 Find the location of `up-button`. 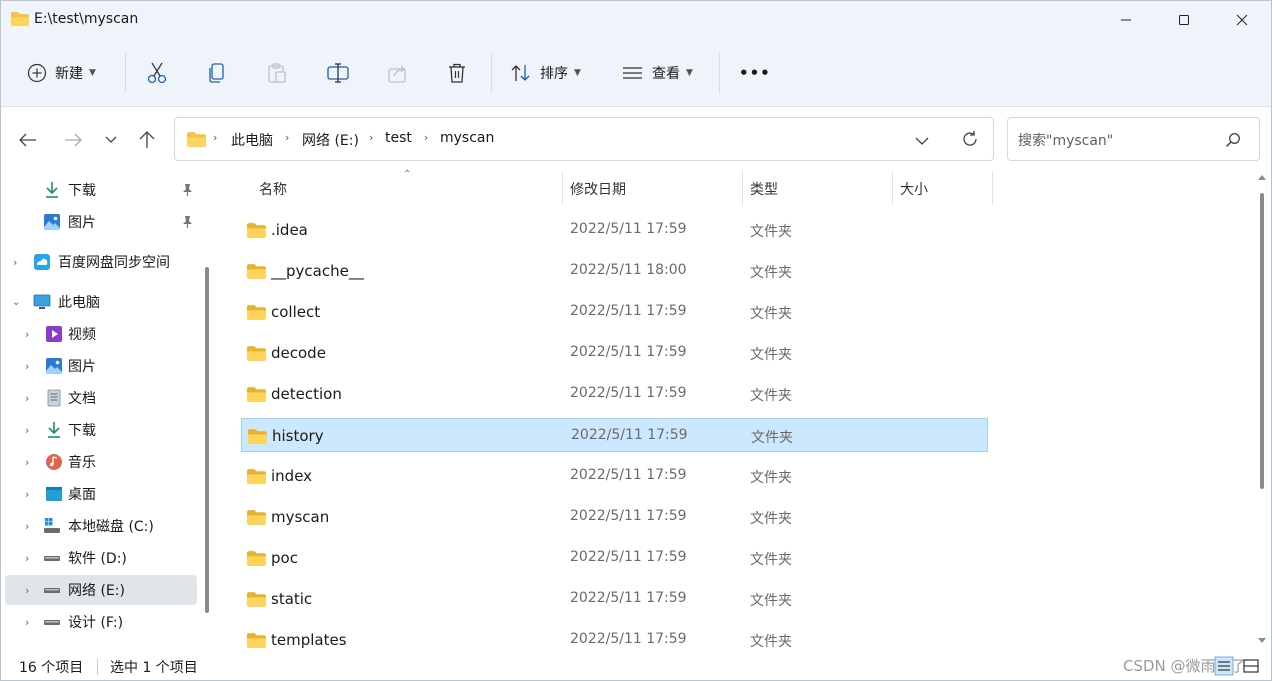

up-button is located at coordinates (147, 140).